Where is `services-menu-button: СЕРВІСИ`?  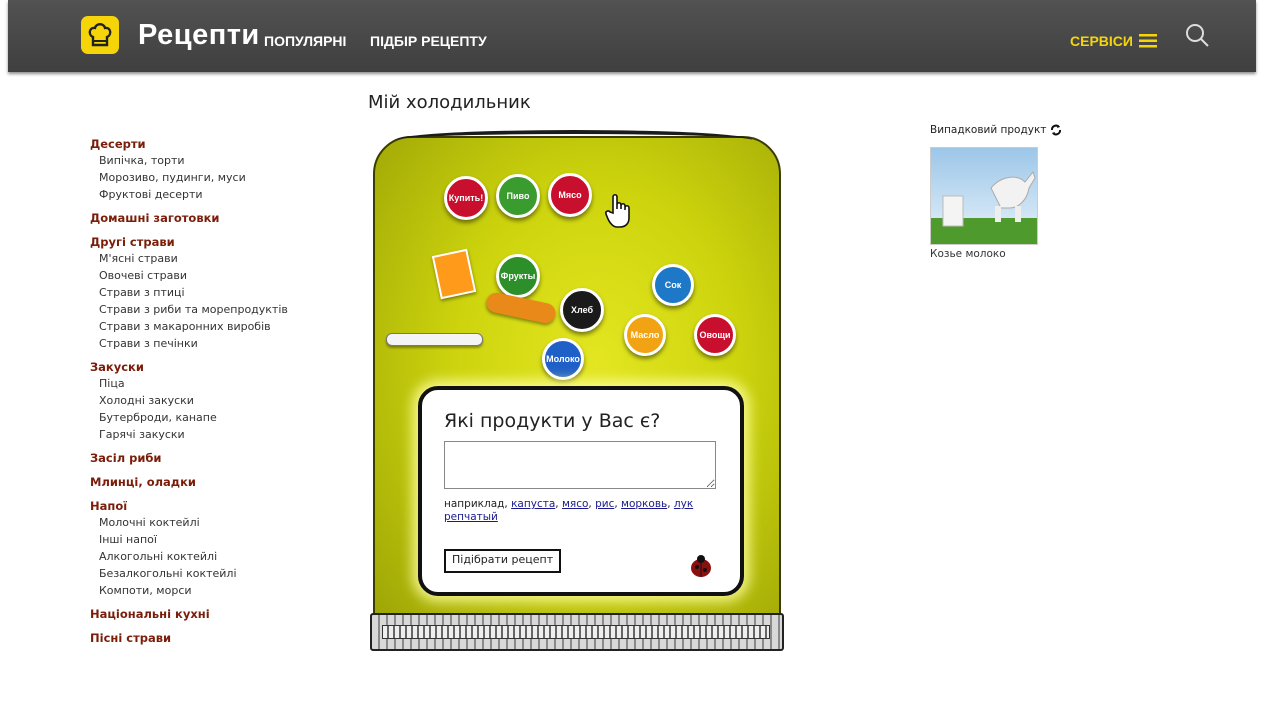 services-menu-button: СЕРВІСИ is located at coordinates (1113, 41).